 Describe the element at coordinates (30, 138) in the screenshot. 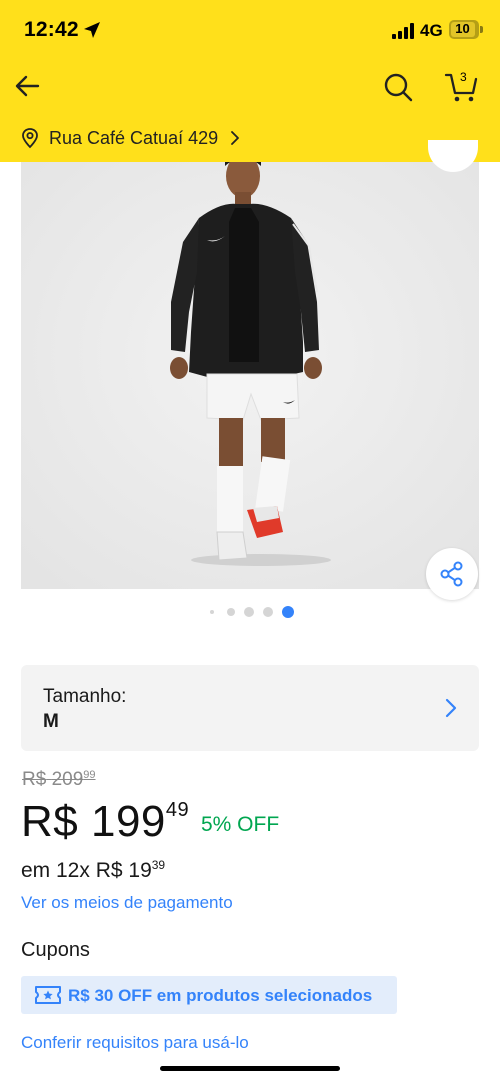

I see `location-pin-icon` at that location.